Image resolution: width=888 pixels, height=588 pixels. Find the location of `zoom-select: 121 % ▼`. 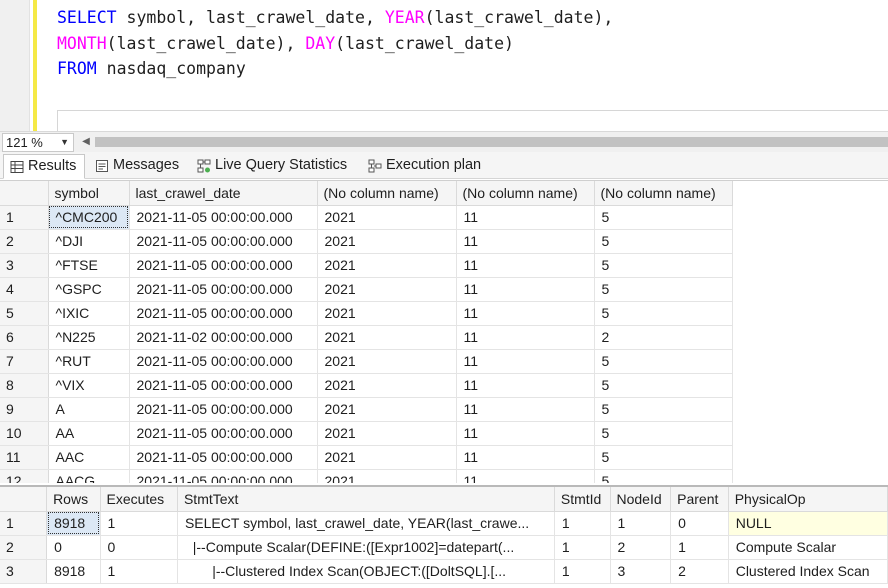

zoom-select: 121 % ▼ is located at coordinates (38, 142).